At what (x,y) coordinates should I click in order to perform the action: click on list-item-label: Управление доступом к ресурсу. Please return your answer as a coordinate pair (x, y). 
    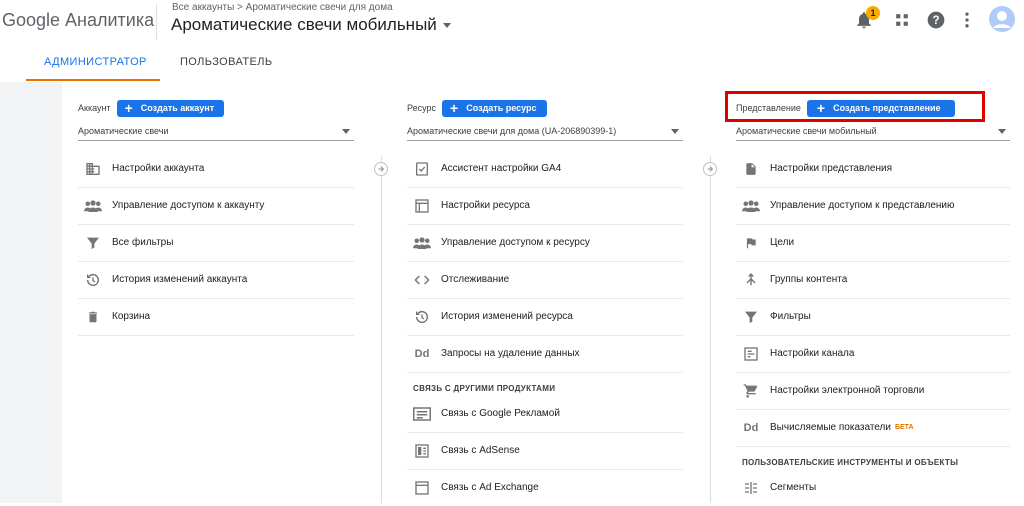
    Looking at the image, I should click on (515, 242).